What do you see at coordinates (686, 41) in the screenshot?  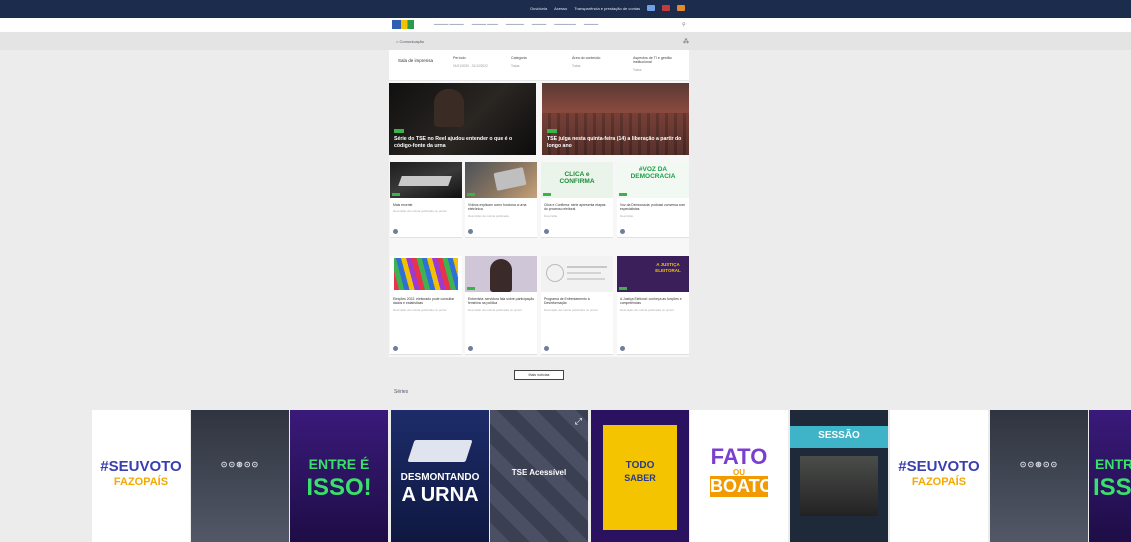 I see `share-icon: ⁂` at bounding box center [686, 41].